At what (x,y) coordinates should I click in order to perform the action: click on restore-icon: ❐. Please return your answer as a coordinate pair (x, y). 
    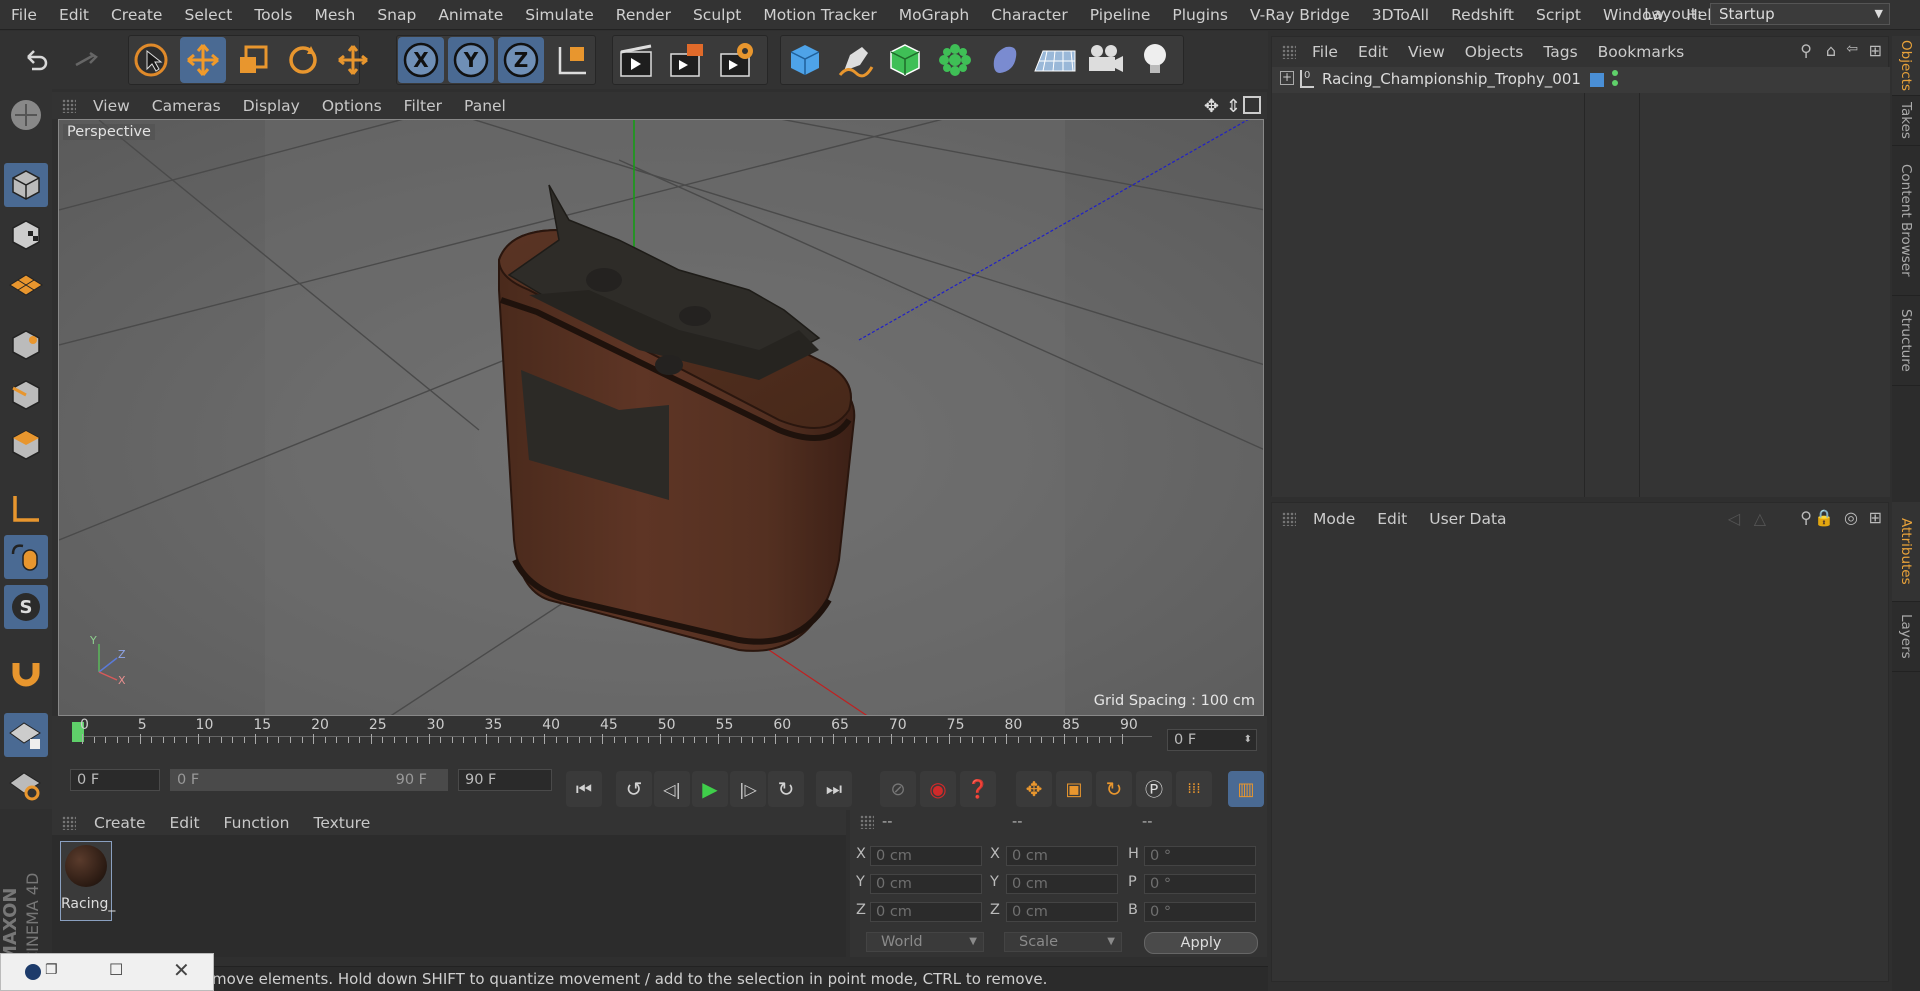
    Looking at the image, I should click on (51, 970).